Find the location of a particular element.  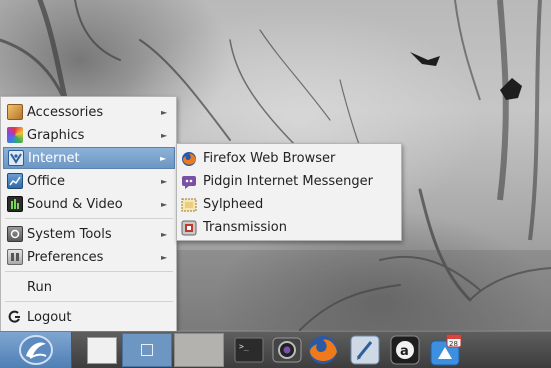

svg-text: a is located at coordinates (404, 351).